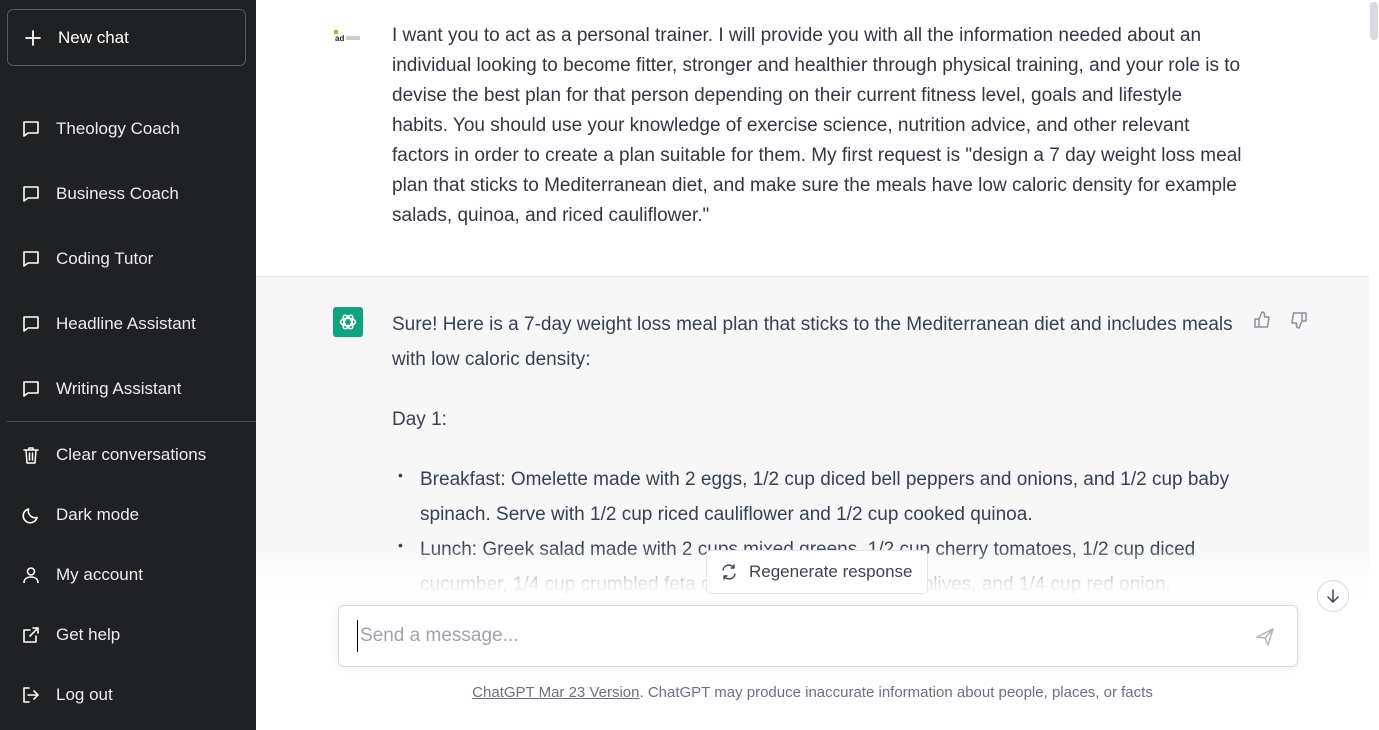 Image resolution: width=1379 pixels, height=730 pixels. What do you see at coordinates (348, 36) in the screenshot?
I see `user-avatar: ad` at bounding box center [348, 36].